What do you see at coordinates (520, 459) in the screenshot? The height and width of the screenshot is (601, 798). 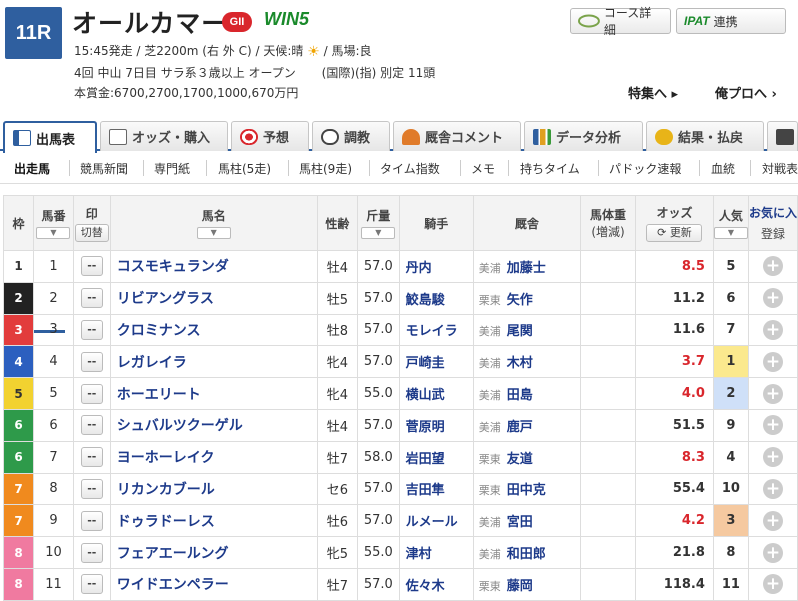 I see `trainer-link: 友道` at bounding box center [520, 459].